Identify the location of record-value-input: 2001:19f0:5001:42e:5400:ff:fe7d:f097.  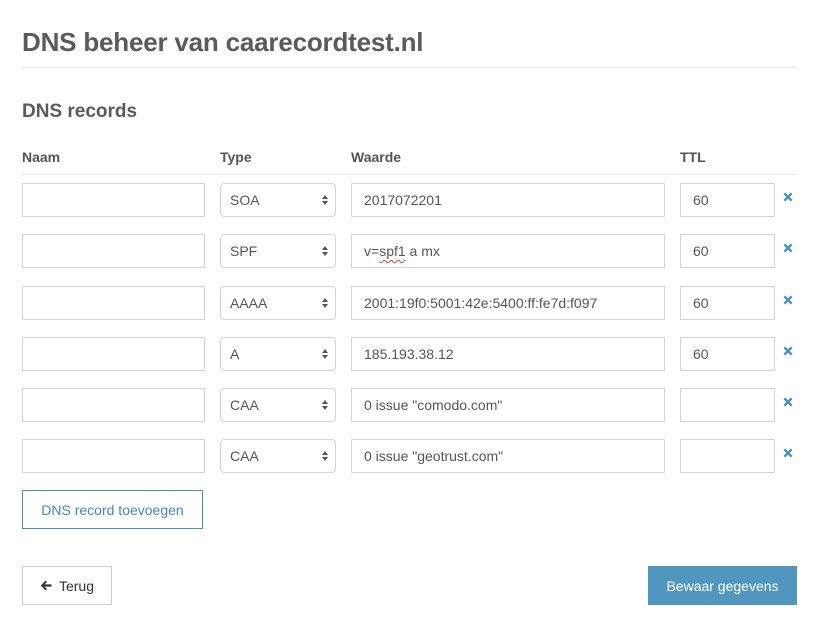
(508, 303).